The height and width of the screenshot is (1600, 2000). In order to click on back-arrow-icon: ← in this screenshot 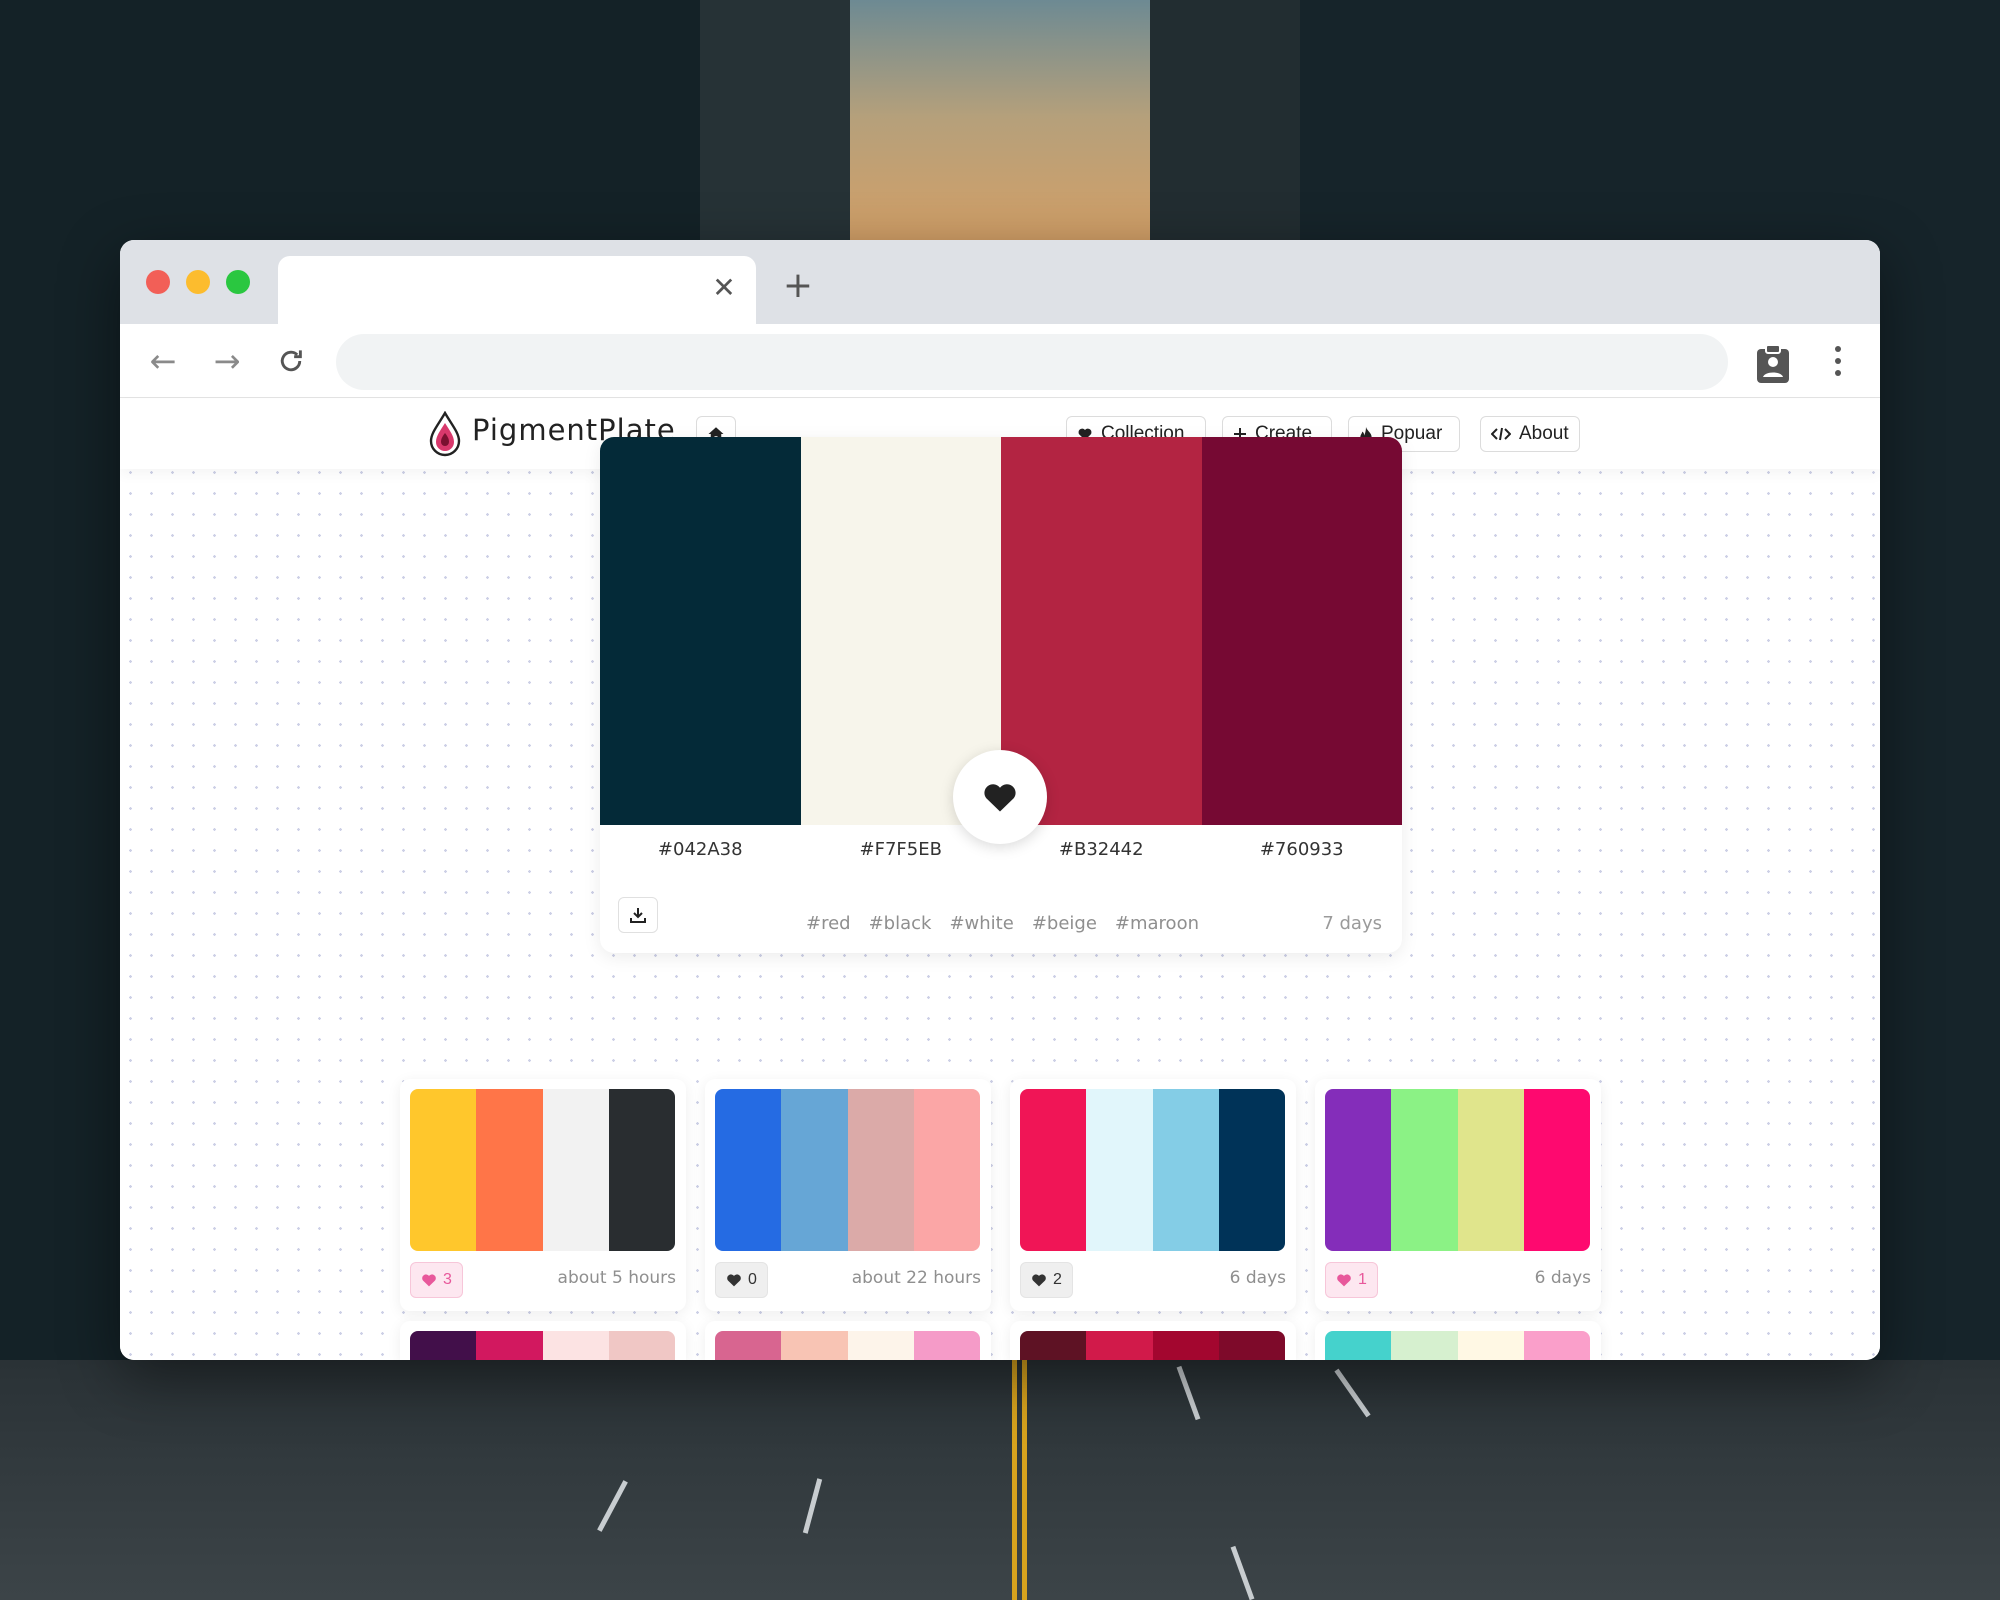, I will do `click(163, 361)`.